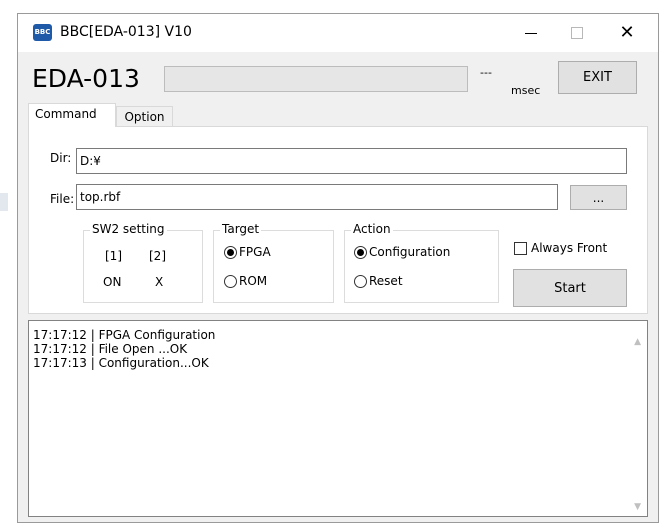 The height and width of the screenshot is (532, 662). Describe the element at coordinates (317, 197) in the screenshot. I see `file-input` at that location.